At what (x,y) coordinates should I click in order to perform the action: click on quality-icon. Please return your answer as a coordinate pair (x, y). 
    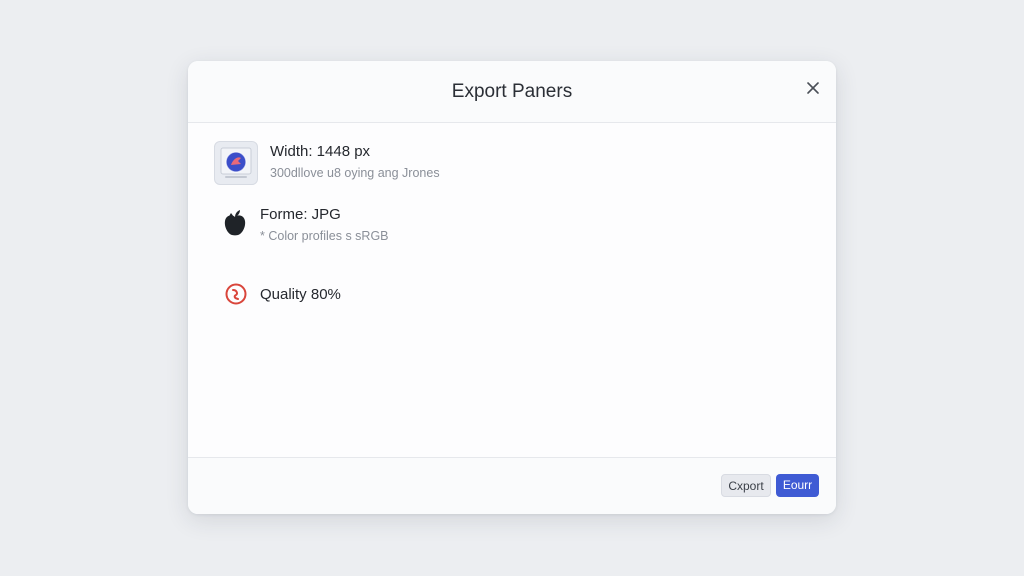
    Looking at the image, I should click on (236, 294).